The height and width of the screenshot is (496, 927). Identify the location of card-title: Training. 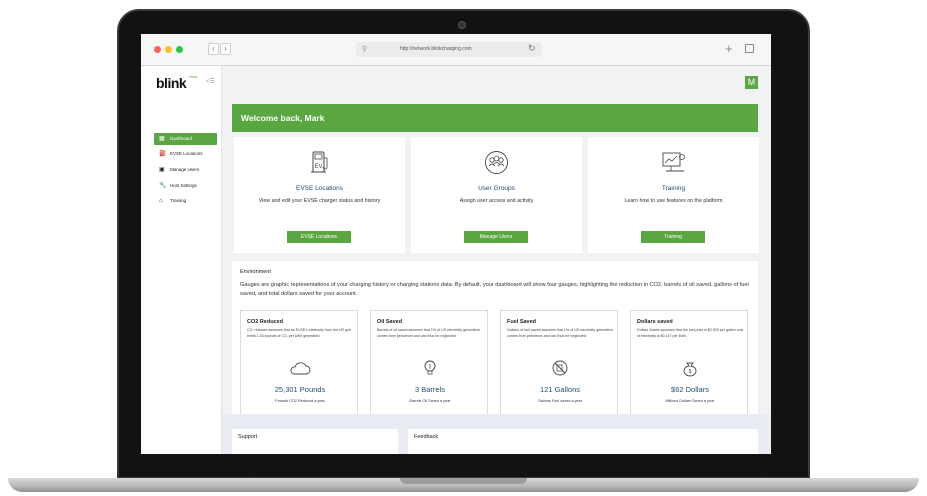
(673, 188).